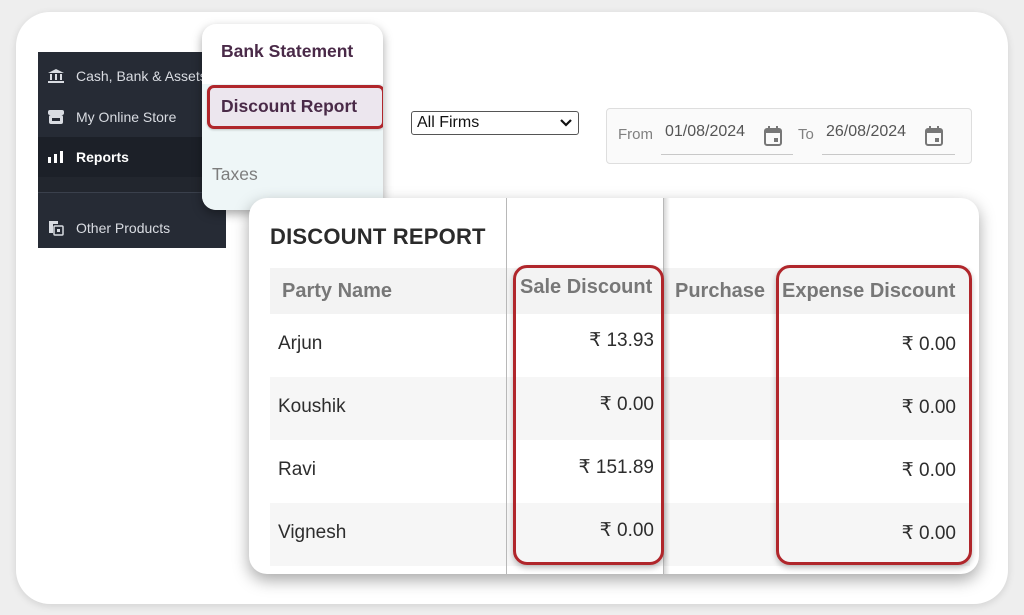 Image resolution: width=1024 pixels, height=615 pixels. What do you see at coordinates (141, 76) in the screenshot?
I see `sidebar-item-label: Cash, Bank & Assets` at bounding box center [141, 76].